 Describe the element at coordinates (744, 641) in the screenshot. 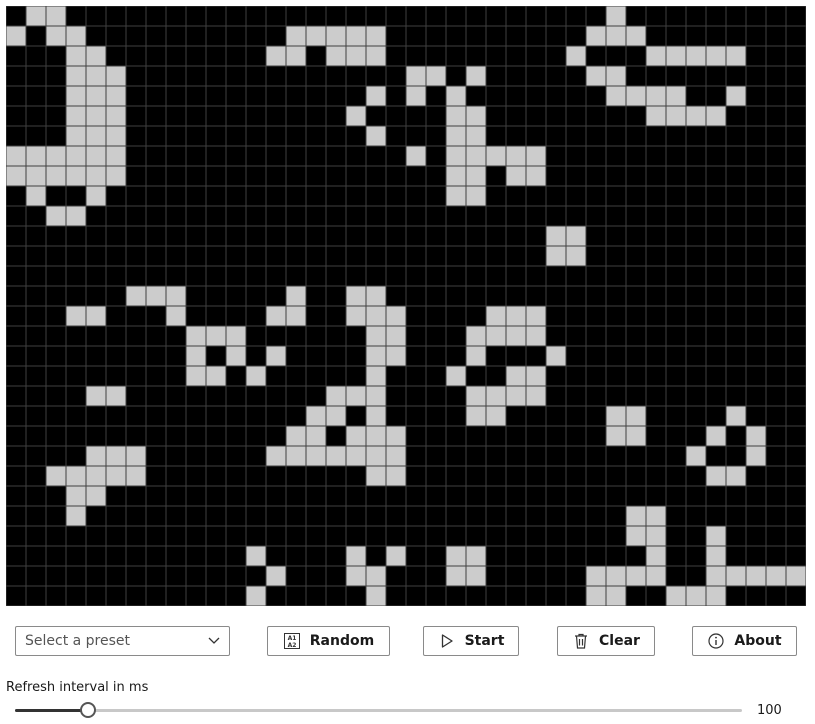

I see `about-button: About` at that location.